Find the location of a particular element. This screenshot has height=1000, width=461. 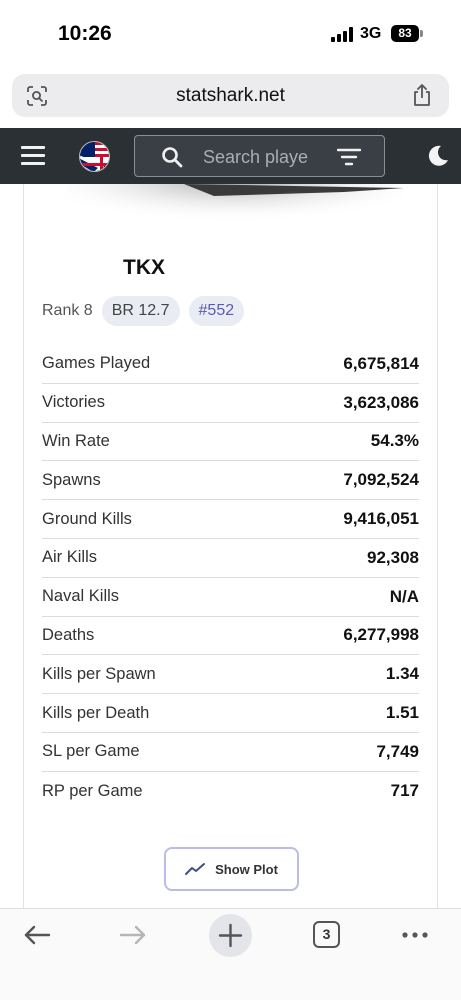

cellular-signal-icon is located at coordinates (342, 34).